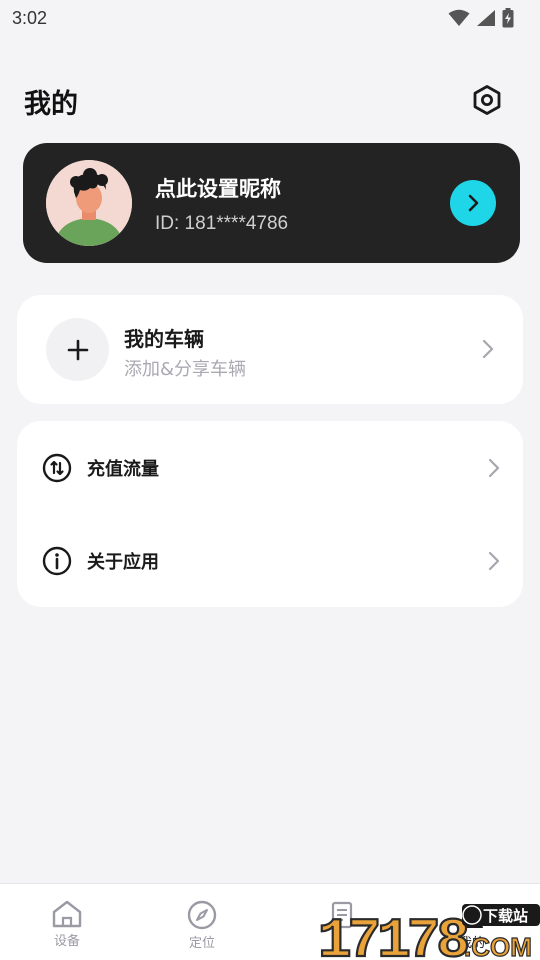 The height and width of the screenshot is (960, 540). What do you see at coordinates (505, 916) in the screenshot?
I see `svg-text: 下载站` at bounding box center [505, 916].